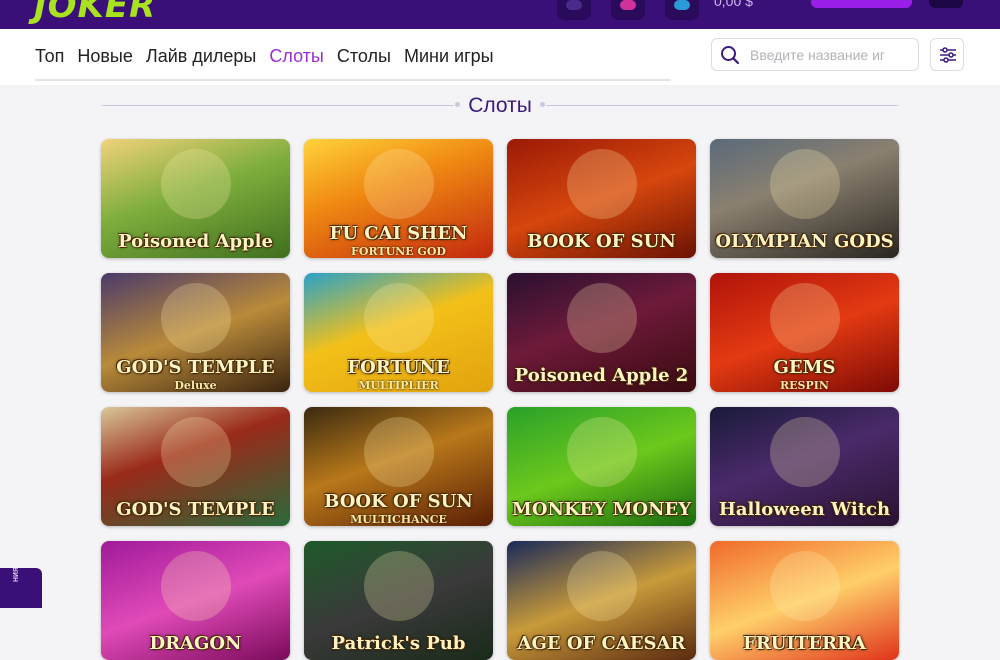 This screenshot has height=660, width=1000. I want to click on instagram-icon, so click(628, 10).